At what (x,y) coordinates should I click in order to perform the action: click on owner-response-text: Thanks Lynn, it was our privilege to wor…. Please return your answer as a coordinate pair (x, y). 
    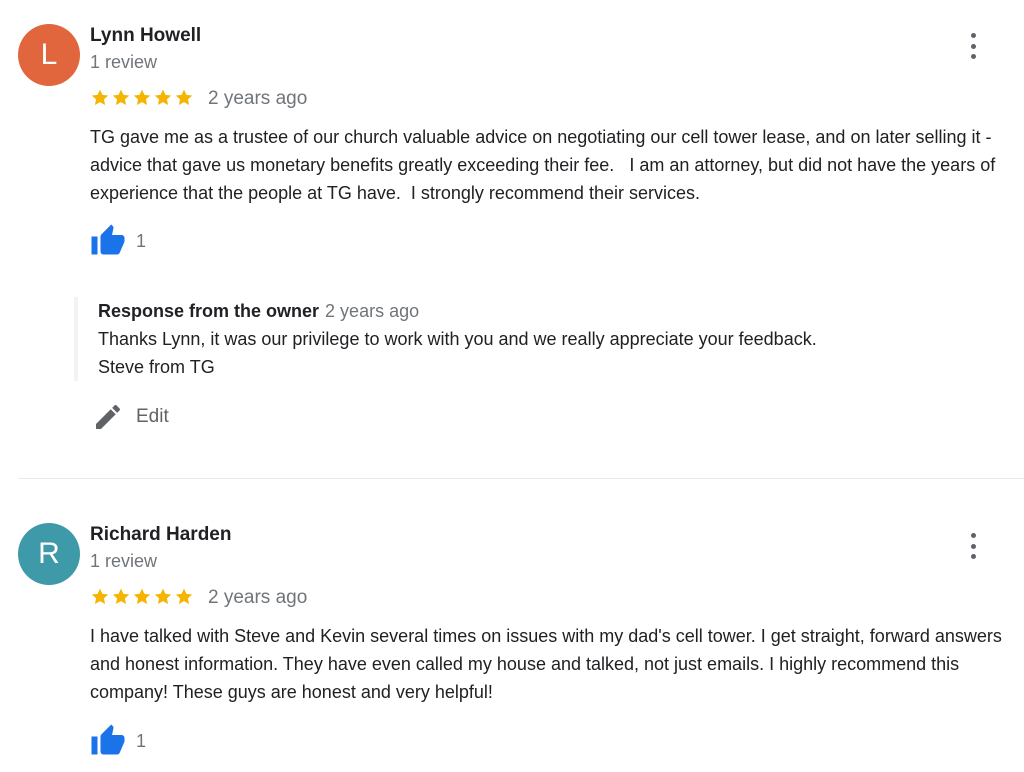
    Looking at the image, I should click on (457, 353).